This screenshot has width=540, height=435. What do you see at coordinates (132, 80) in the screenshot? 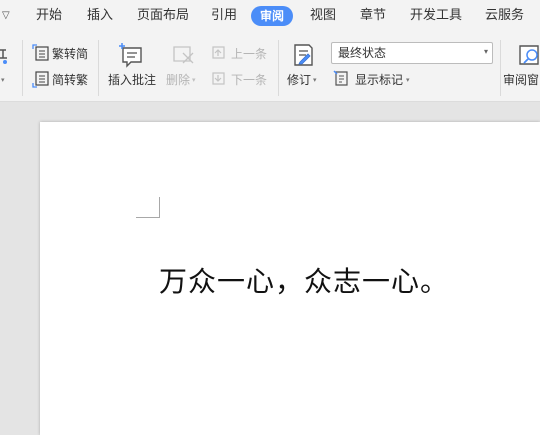
I see `insert-comment-label: 插入批注` at bounding box center [132, 80].